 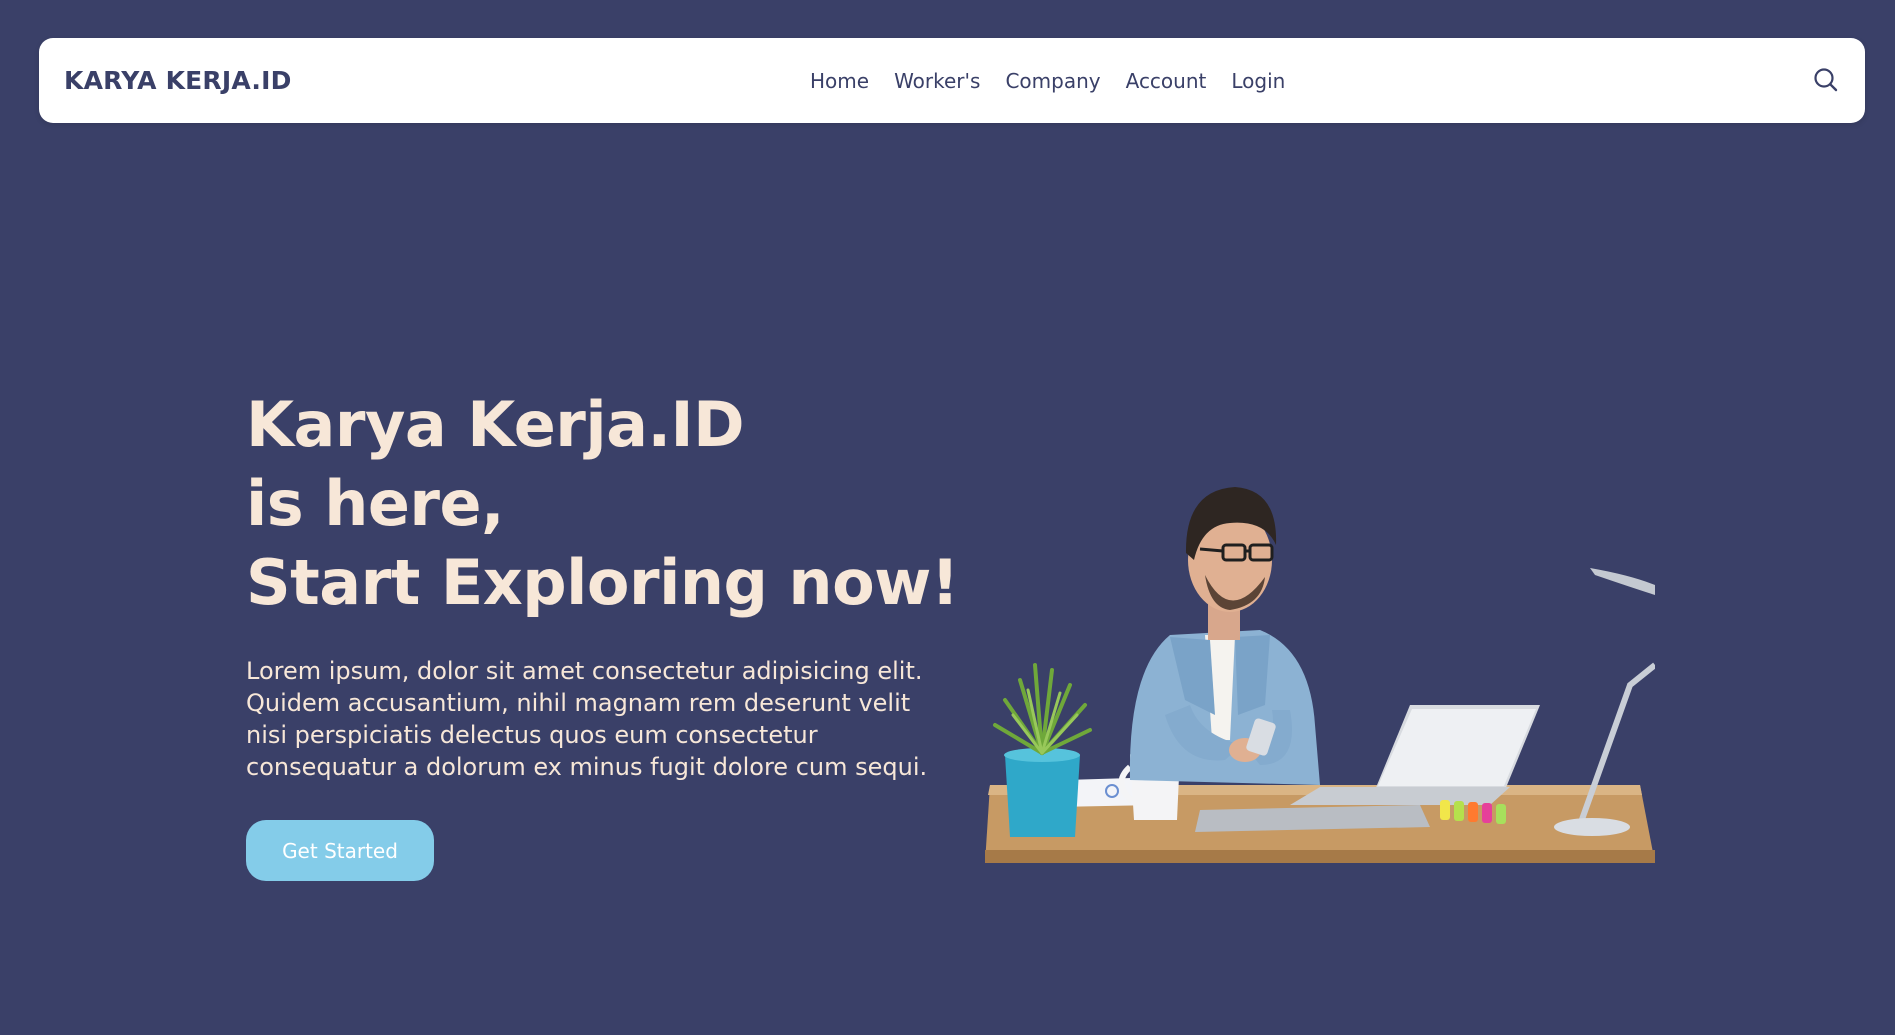 I want to click on brand-logo: KARYA KERJA.ID, so click(x=178, y=80).